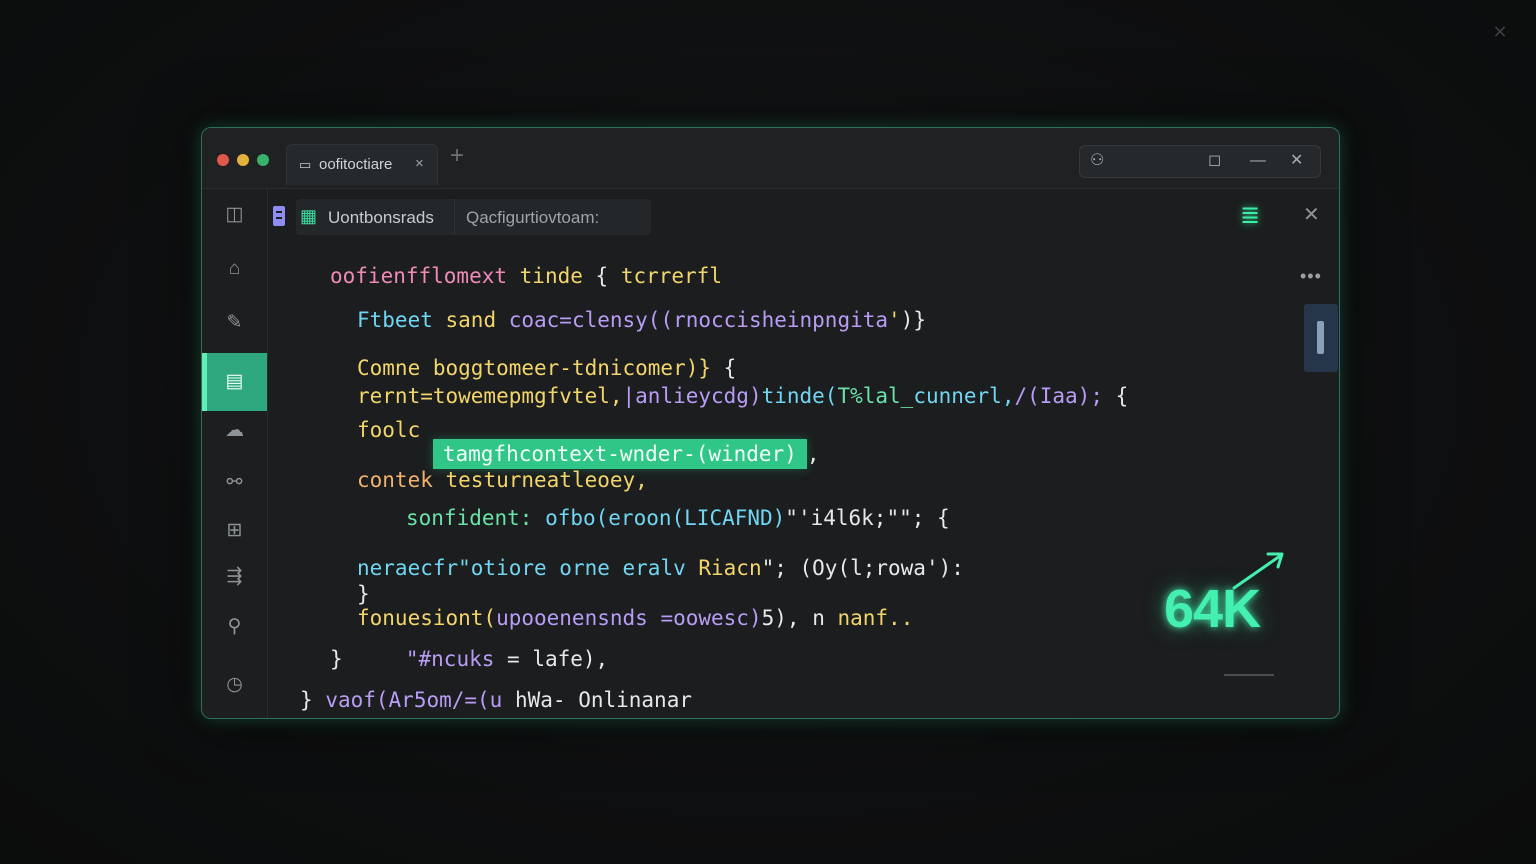  I want to click on code-token: =, so click(520, 659).